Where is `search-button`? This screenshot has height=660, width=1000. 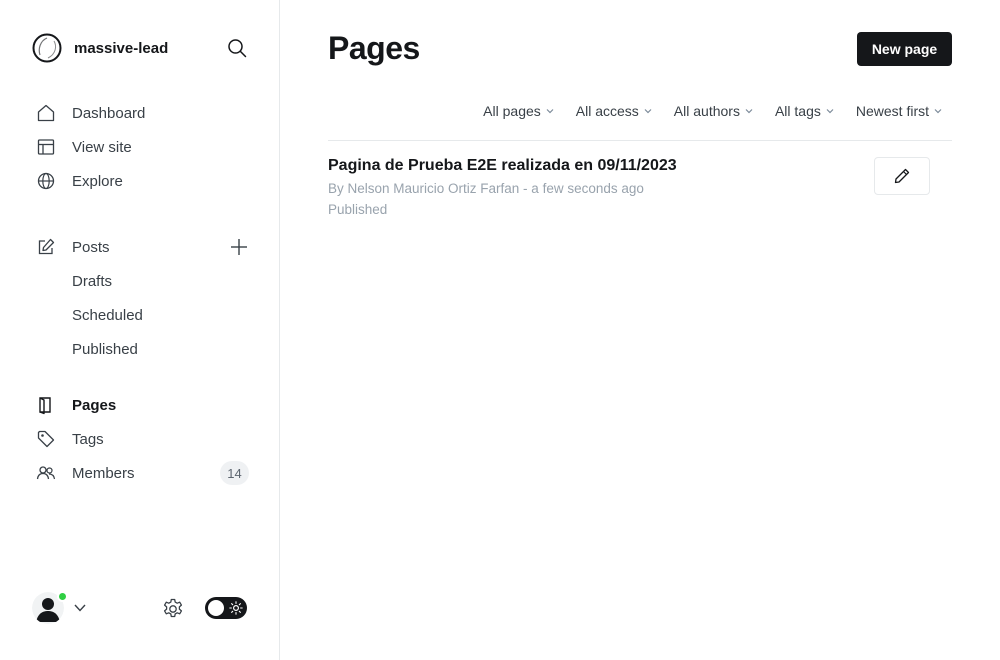
search-button is located at coordinates (237, 48).